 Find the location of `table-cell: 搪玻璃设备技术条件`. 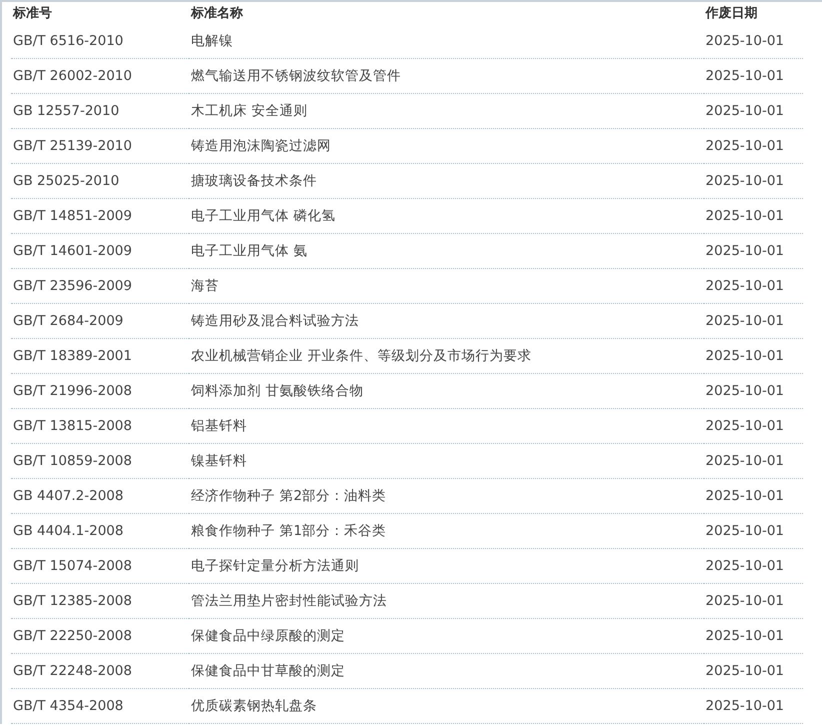

table-cell: 搪玻璃设备技术条件 is located at coordinates (446, 181).